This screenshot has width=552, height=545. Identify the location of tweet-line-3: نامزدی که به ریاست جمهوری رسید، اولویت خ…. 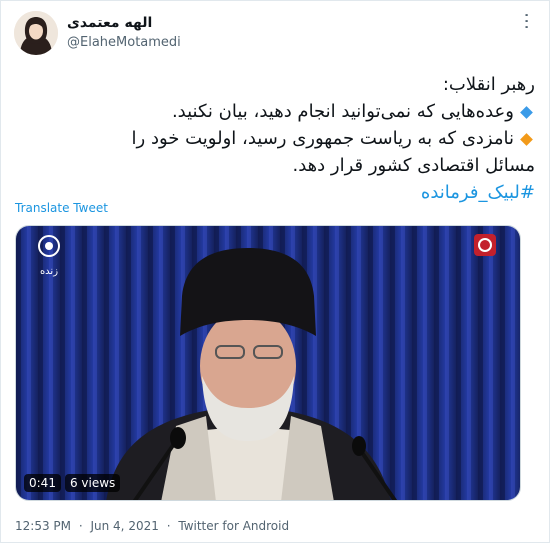
(280, 138).